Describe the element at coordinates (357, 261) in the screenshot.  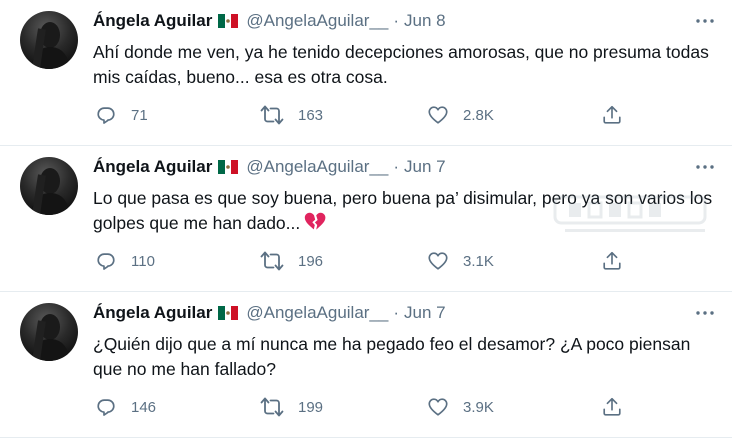
I see `tweet-actions: 110 196 3.1K` at that location.